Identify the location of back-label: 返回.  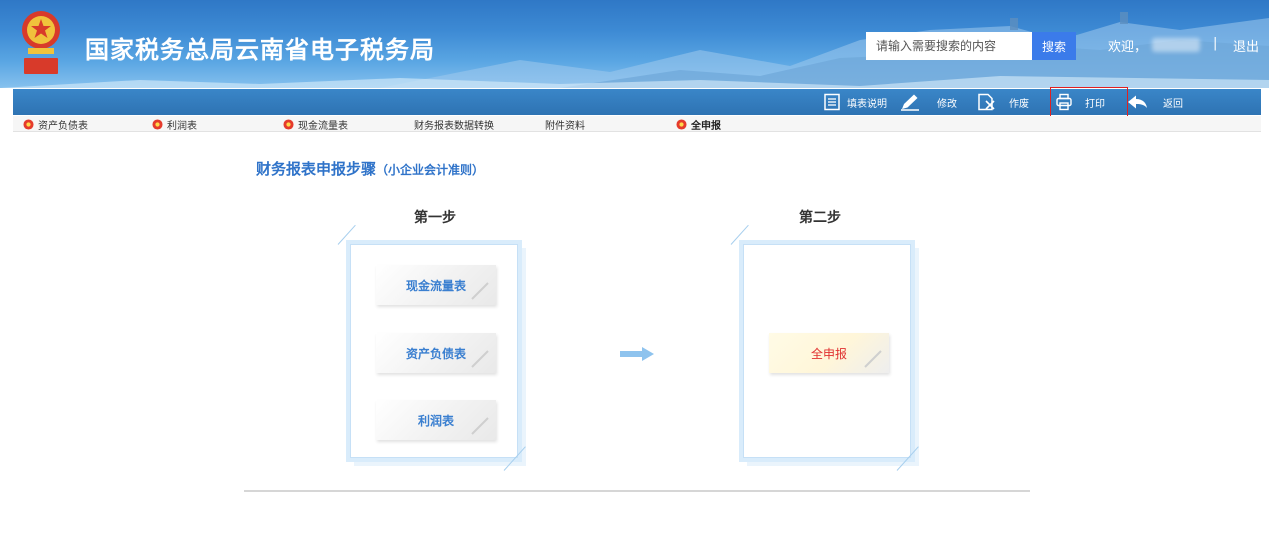
(1173, 104).